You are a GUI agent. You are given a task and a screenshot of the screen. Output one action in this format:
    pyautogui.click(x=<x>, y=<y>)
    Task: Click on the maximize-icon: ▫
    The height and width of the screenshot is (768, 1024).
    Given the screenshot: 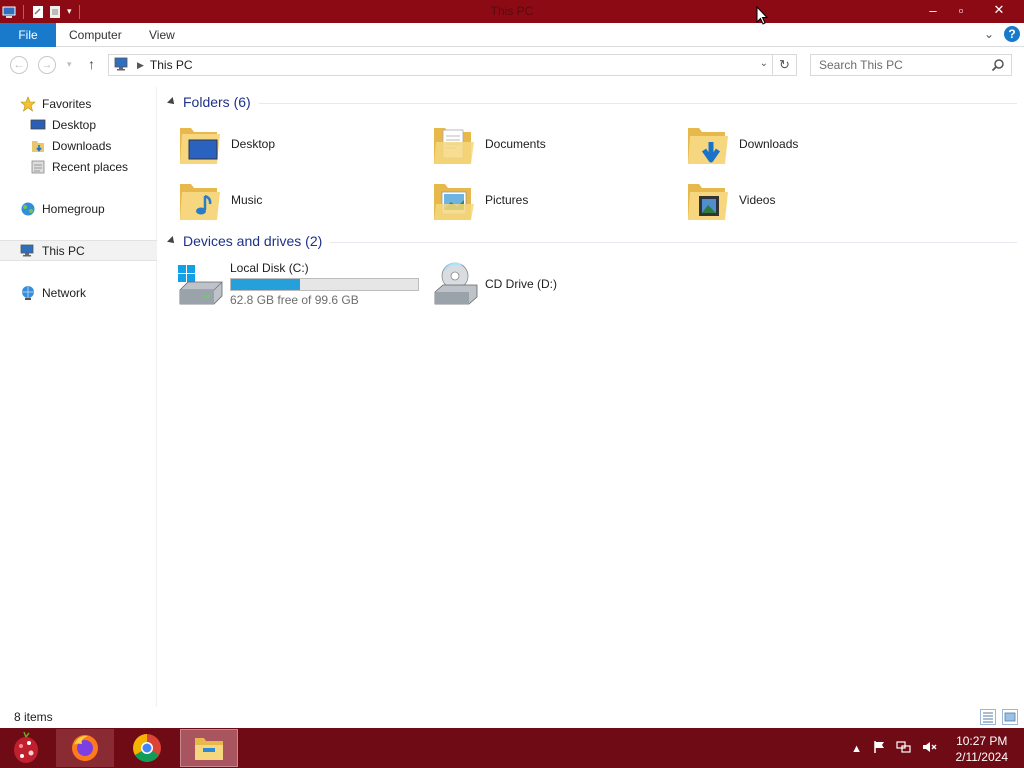 What is the action you would take?
    pyautogui.click(x=961, y=10)
    